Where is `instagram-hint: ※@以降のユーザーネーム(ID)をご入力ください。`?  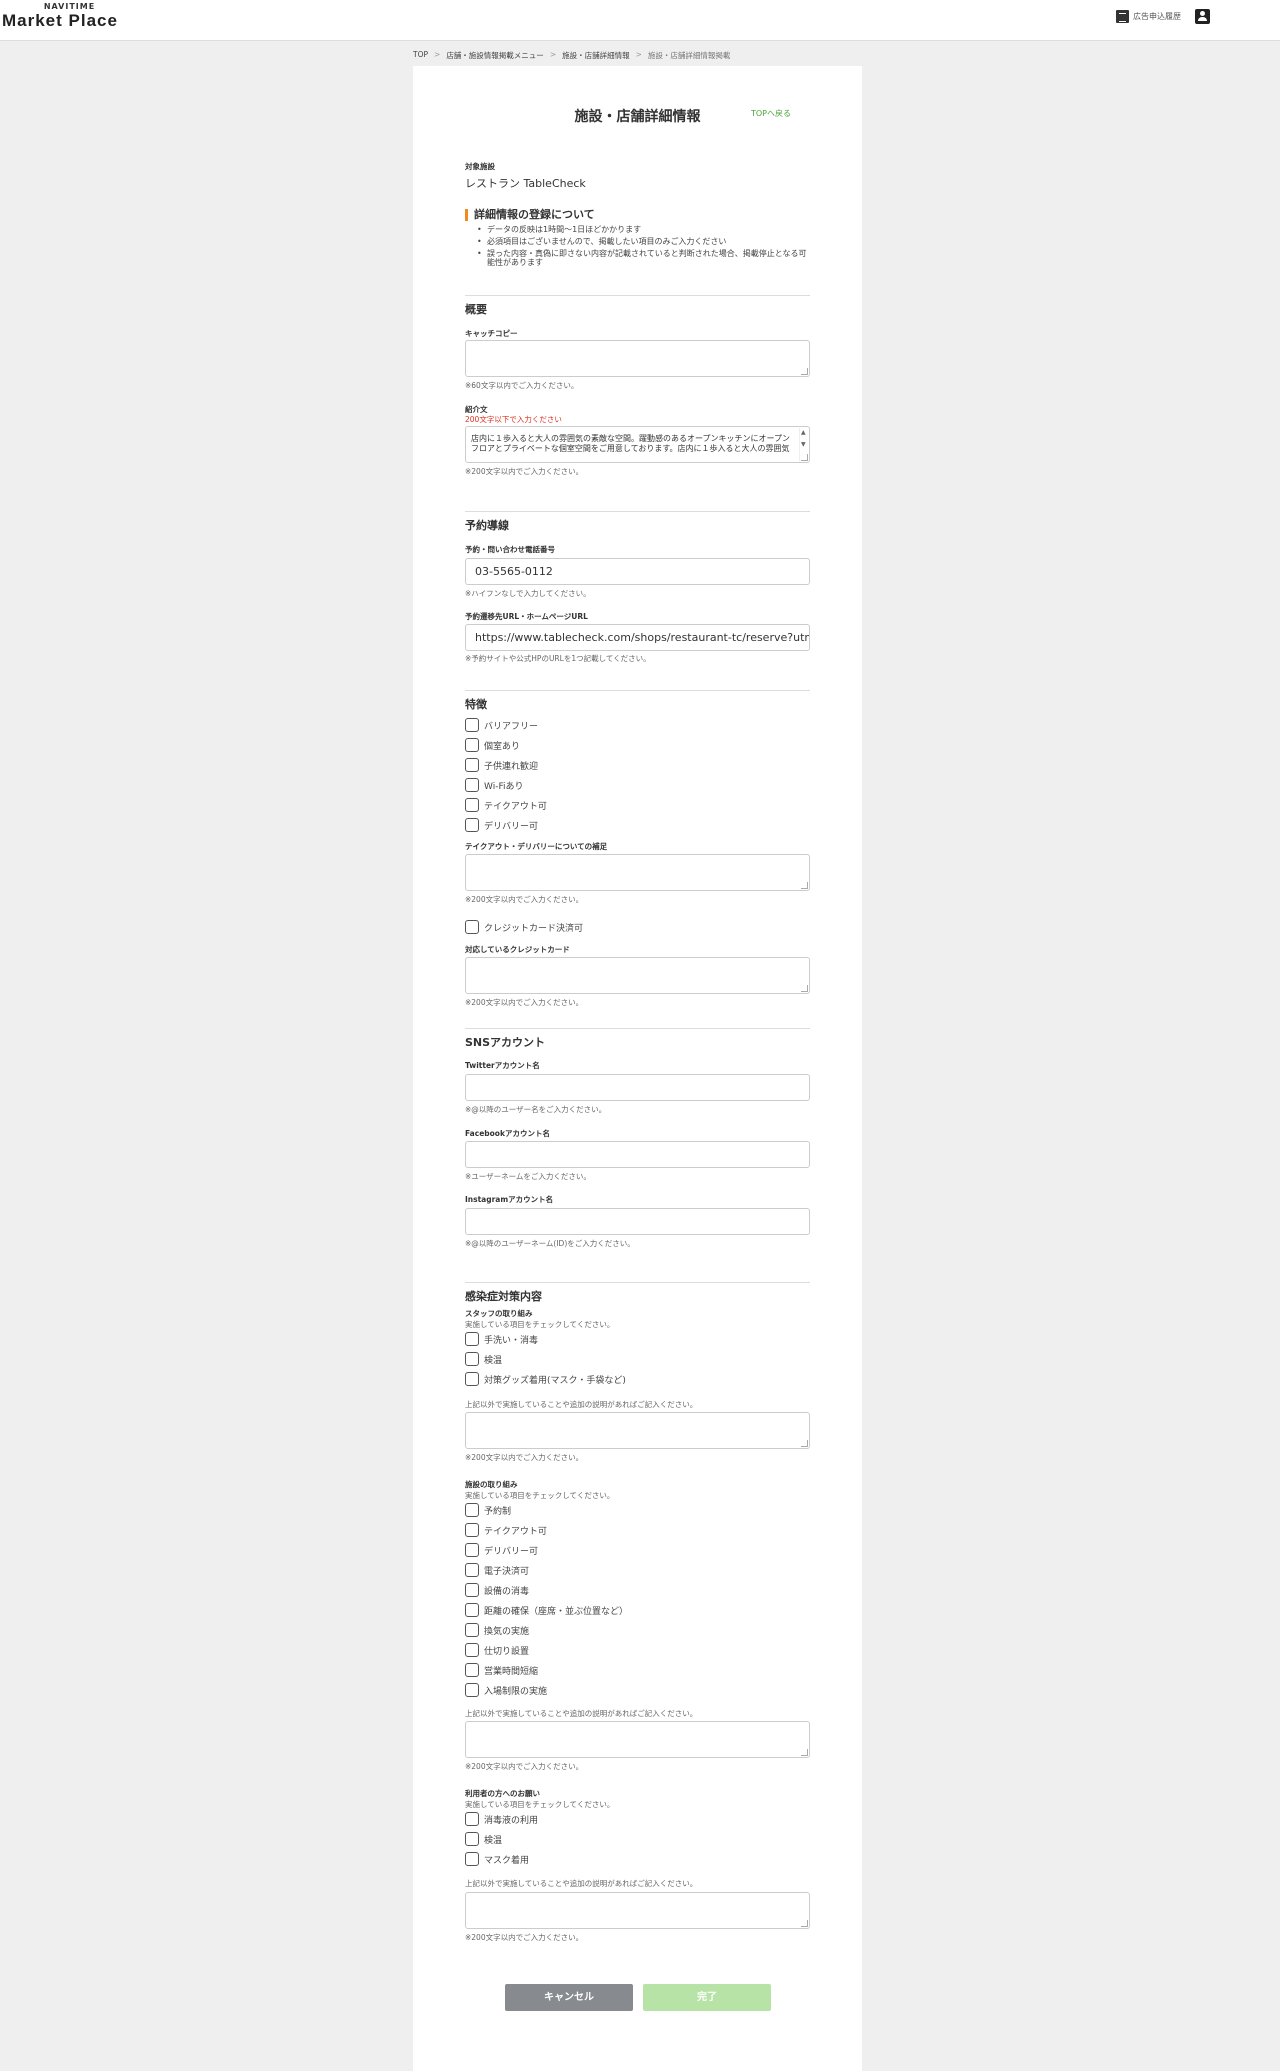 instagram-hint: ※@以降のユーザーネーム(ID)をご入力ください。 is located at coordinates (550, 1243).